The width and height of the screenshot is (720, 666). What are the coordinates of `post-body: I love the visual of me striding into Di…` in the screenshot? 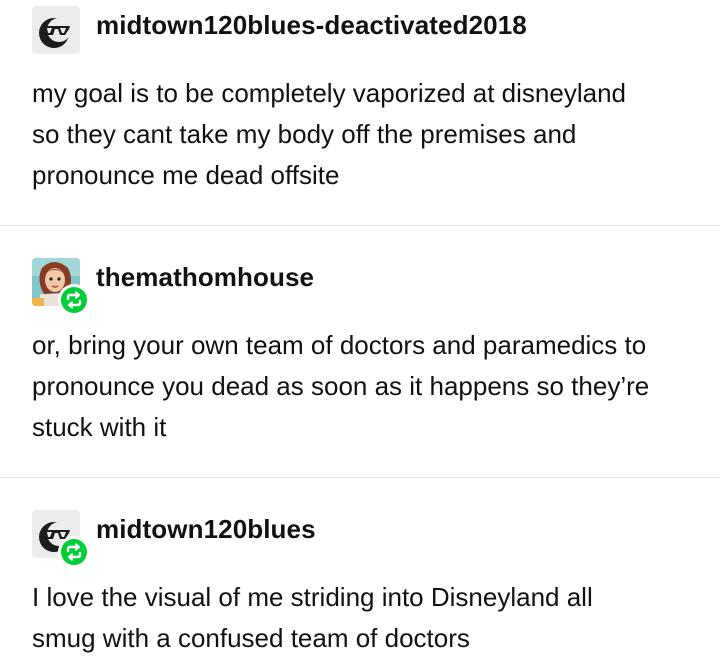 It's located at (367, 618).